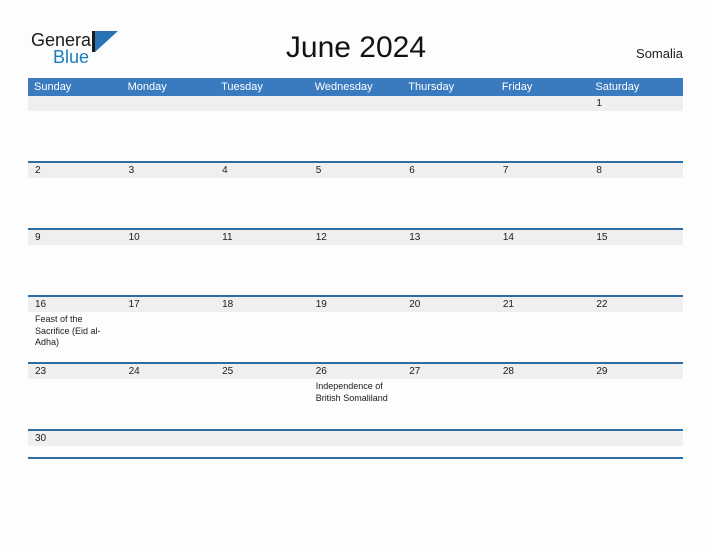 This screenshot has height=550, width=712. What do you see at coordinates (351, 392) in the screenshot?
I see `day-event: Independence of British Somaliland` at bounding box center [351, 392].